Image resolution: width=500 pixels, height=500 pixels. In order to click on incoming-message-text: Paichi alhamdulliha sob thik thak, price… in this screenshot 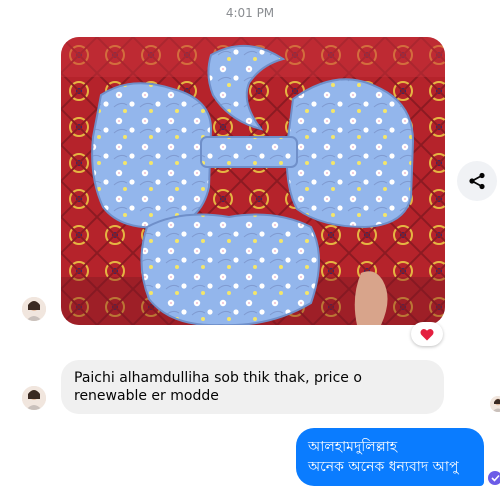, I will do `click(218, 387)`.